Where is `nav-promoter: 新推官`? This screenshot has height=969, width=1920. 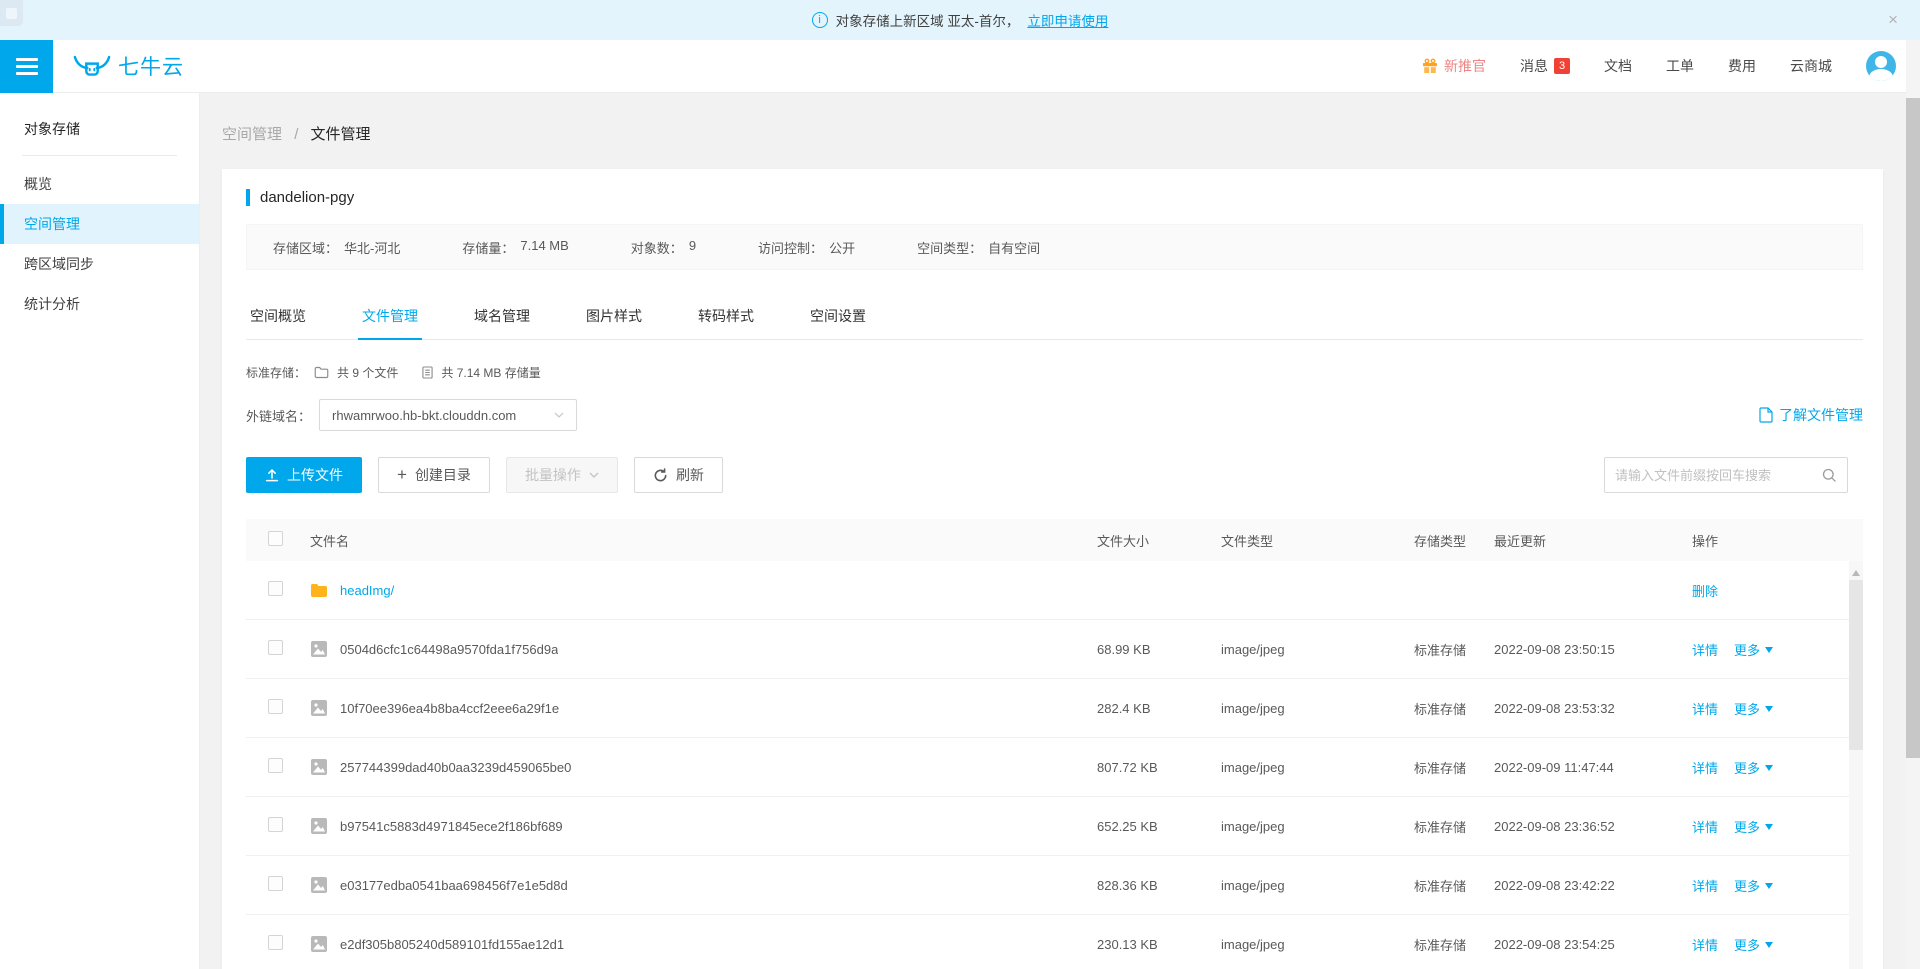
nav-promoter: 新推官 is located at coordinates (1454, 66).